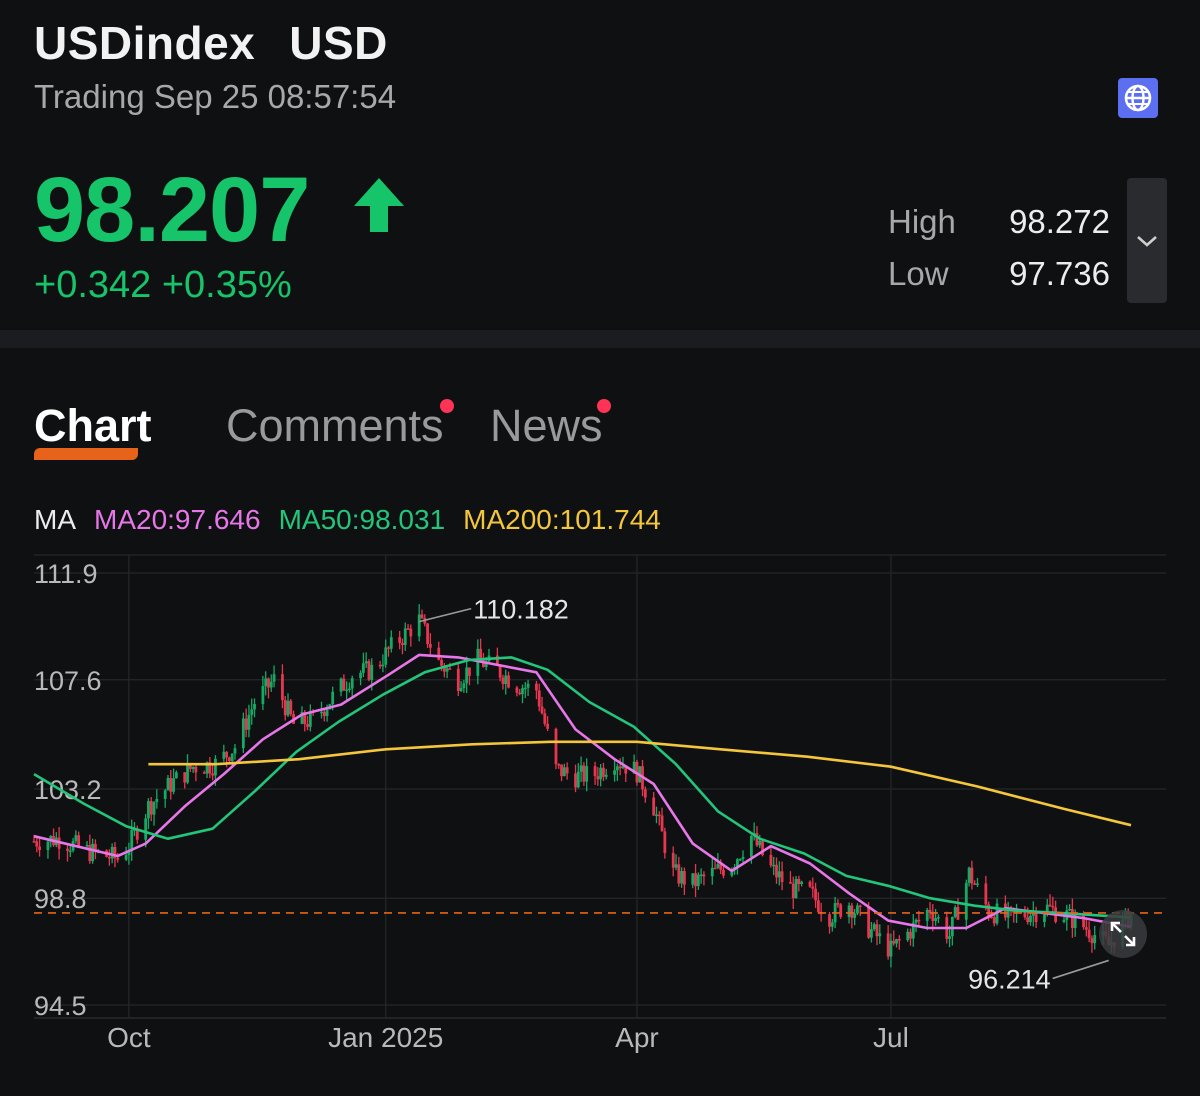 The width and height of the screenshot is (1200, 1096). What do you see at coordinates (172, 210) in the screenshot?
I see `last-price: 98.207` at bounding box center [172, 210].